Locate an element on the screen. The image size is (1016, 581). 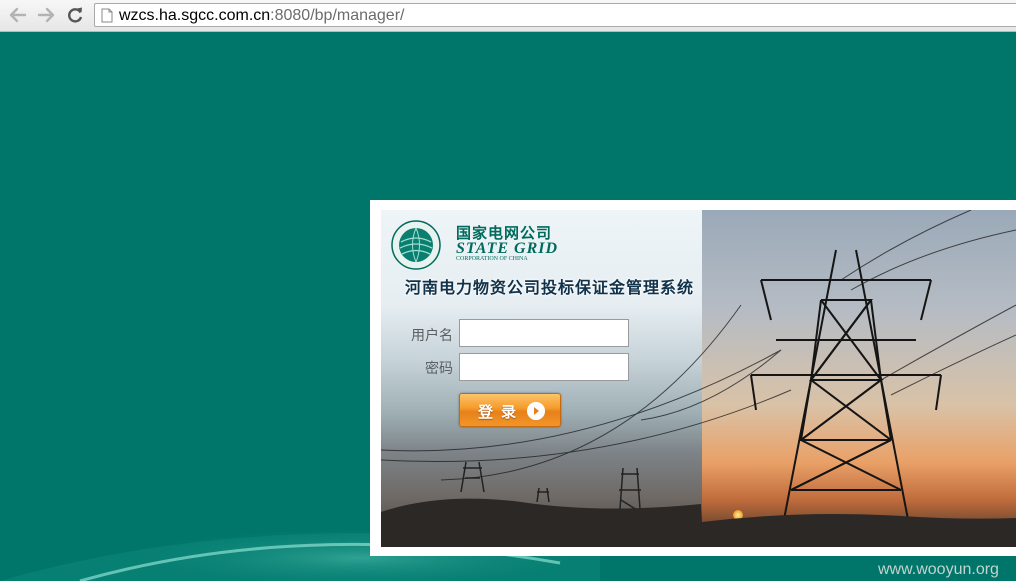
password-input is located at coordinates (544, 367).